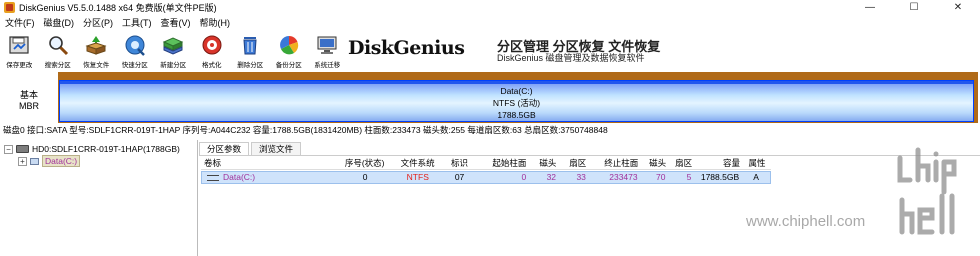 This screenshot has height=256, width=980. Describe the element at coordinates (524, 177) in the screenshot. I see `cell-start-cylinder: 0` at that location.